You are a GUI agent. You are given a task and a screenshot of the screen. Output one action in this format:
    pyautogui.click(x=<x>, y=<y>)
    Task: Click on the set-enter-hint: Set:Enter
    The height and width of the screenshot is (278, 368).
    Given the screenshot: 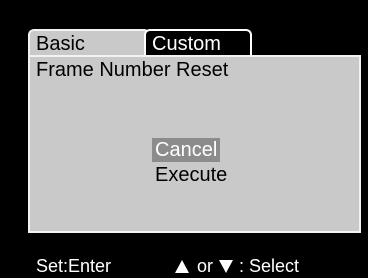 What is the action you would take?
    pyautogui.click(x=74, y=266)
    